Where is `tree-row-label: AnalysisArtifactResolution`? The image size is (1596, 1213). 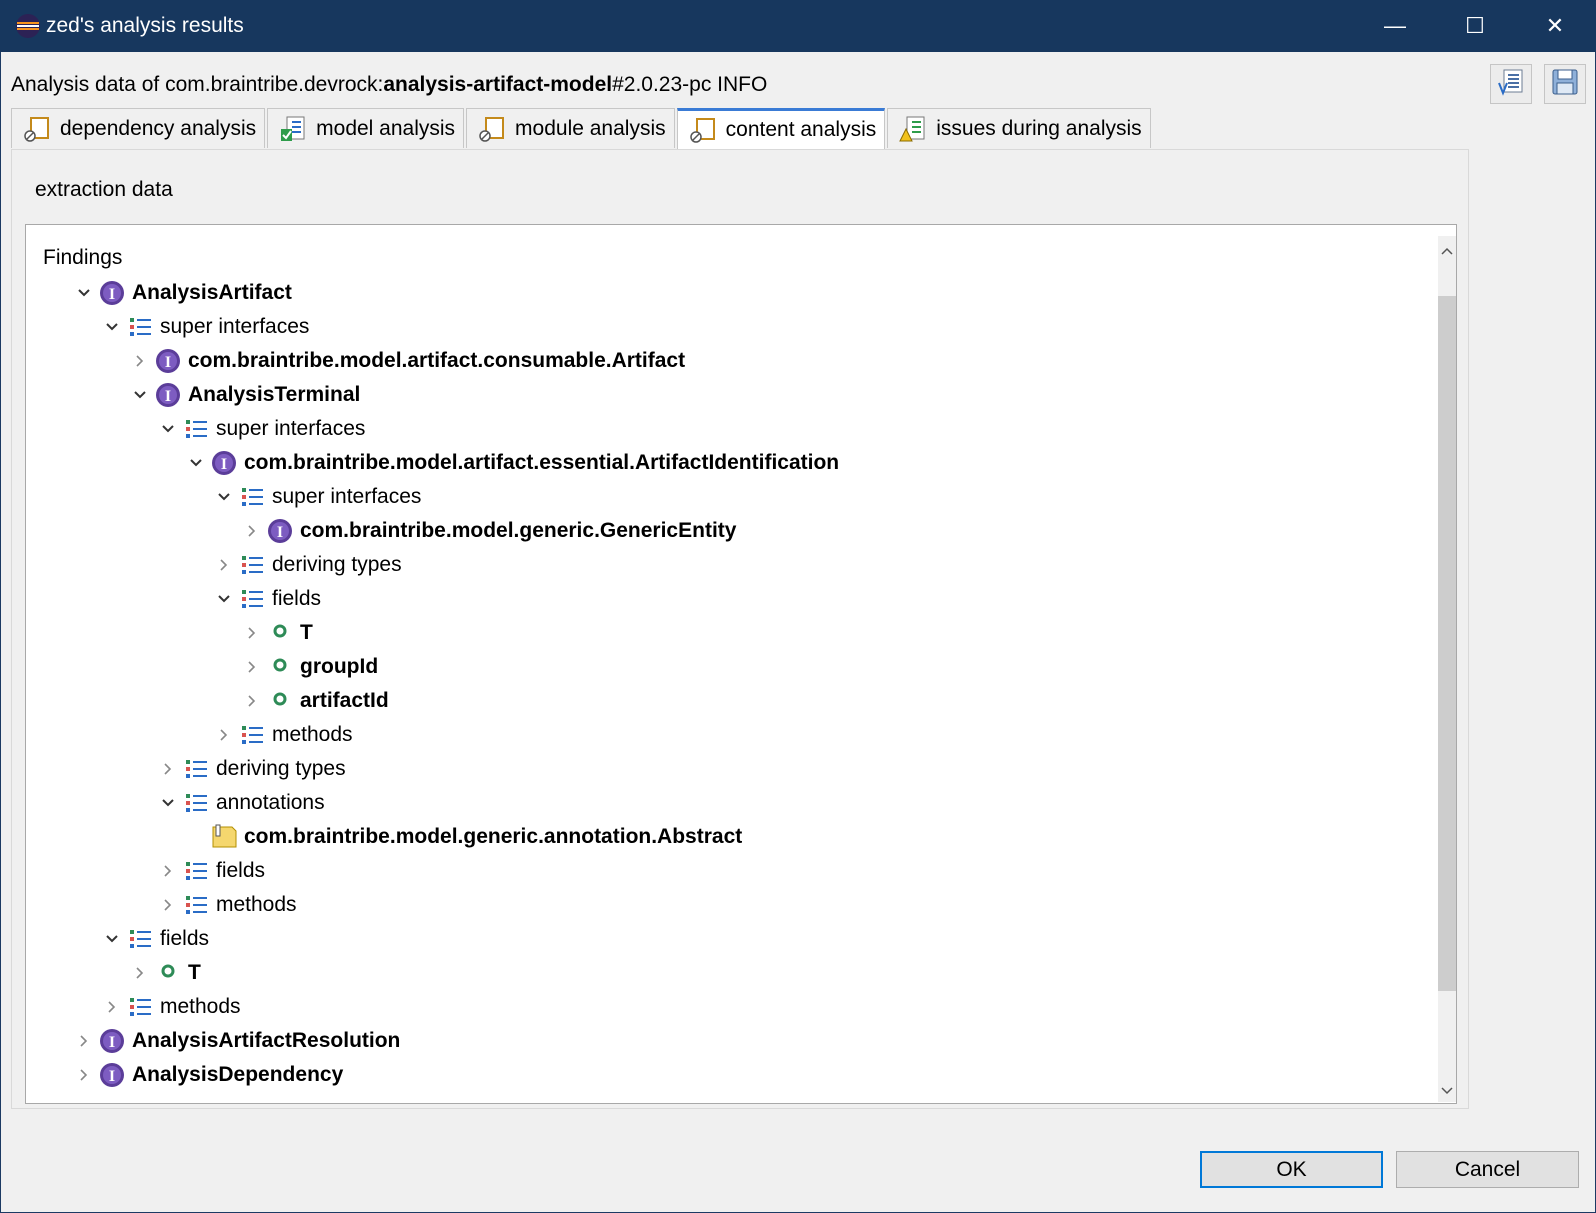 tree-row-label: AnalysisArtifactResolution is located at coordinates (266, 1040).